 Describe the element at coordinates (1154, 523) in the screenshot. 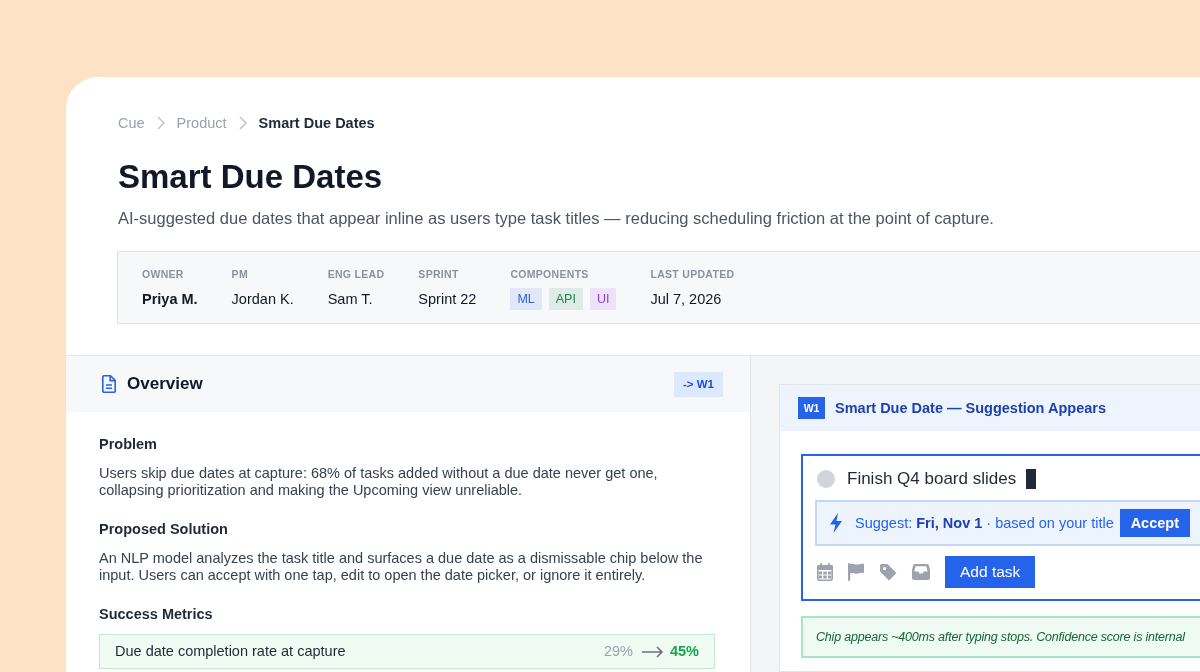

I see `accept-button: Accept` at that location.